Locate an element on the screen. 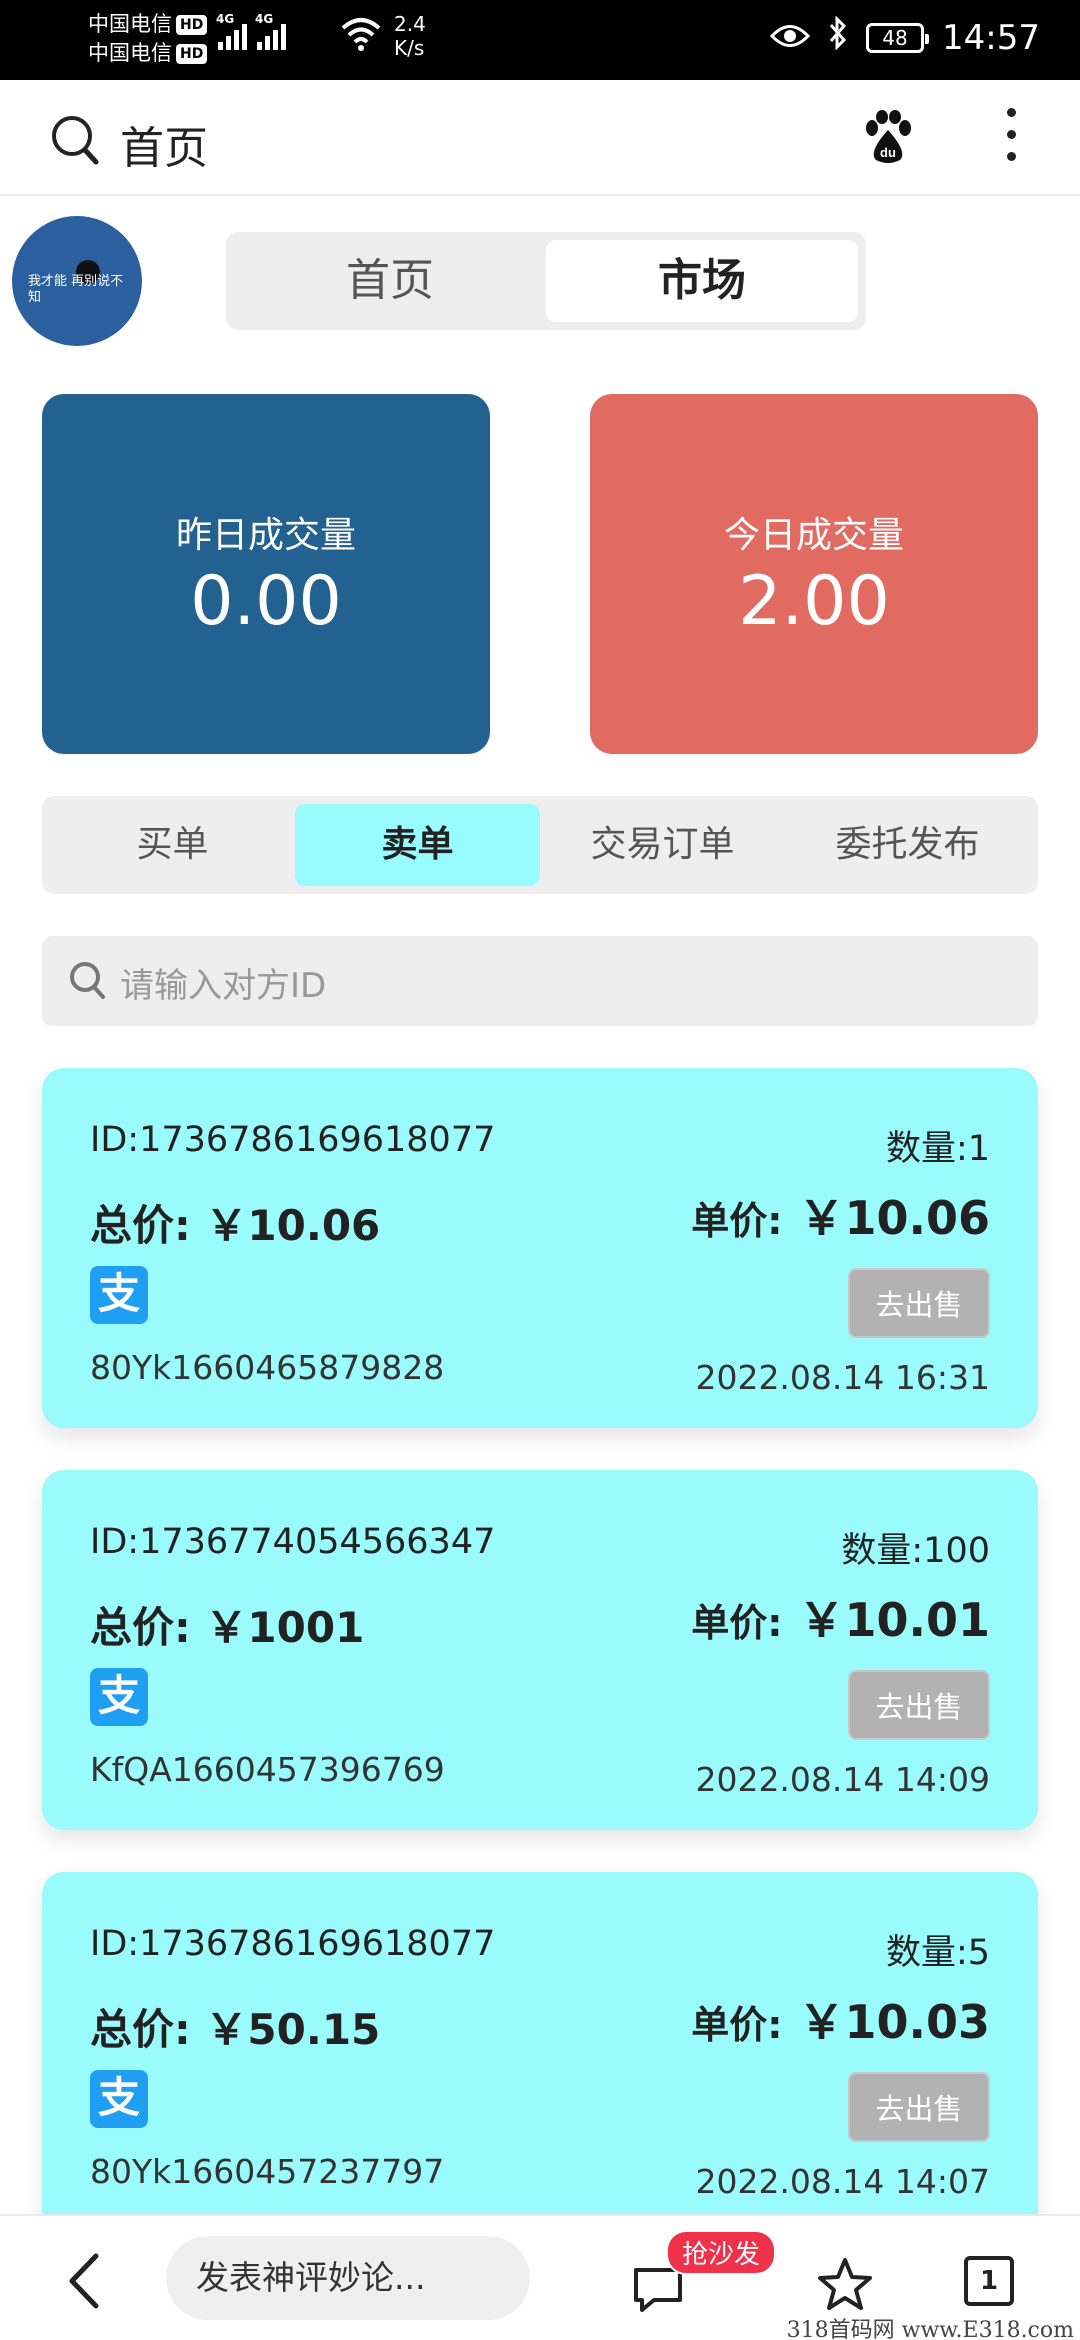 The image size is (1080, 2340). carrier-info: 中国电信 HD 中国电信 HD is located at coordinates (148, 39).